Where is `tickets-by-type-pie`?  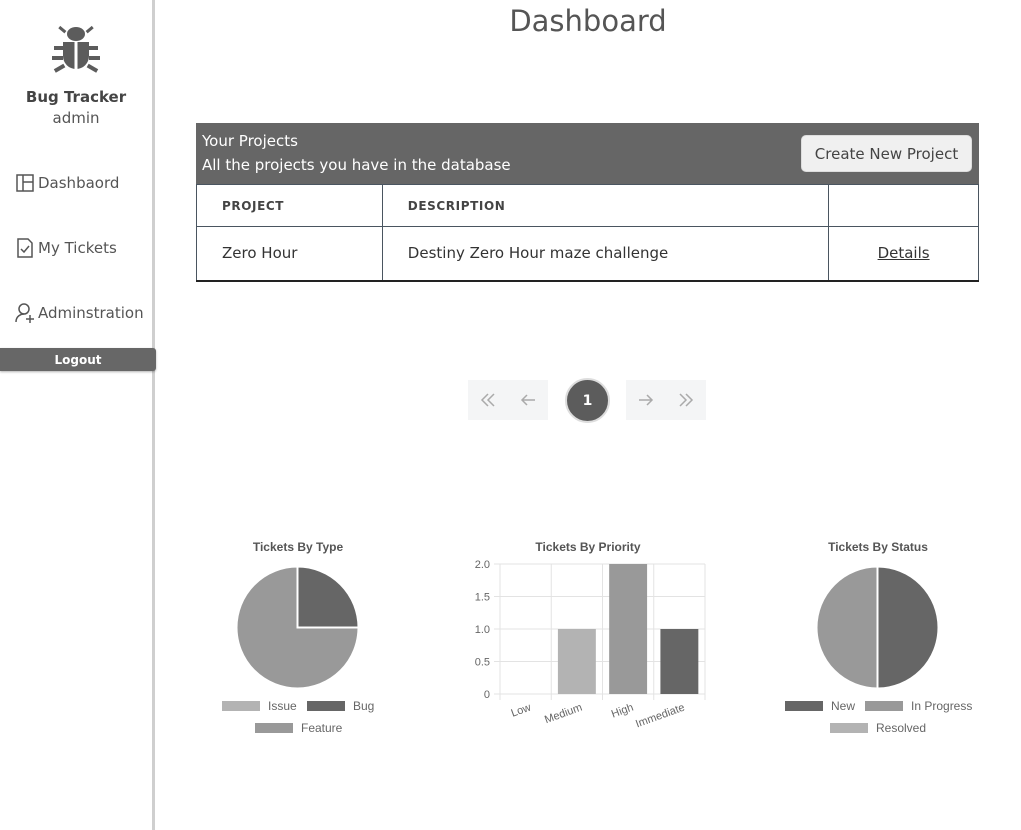 tickets-by-type-pie is located at coordinates (297, 627).